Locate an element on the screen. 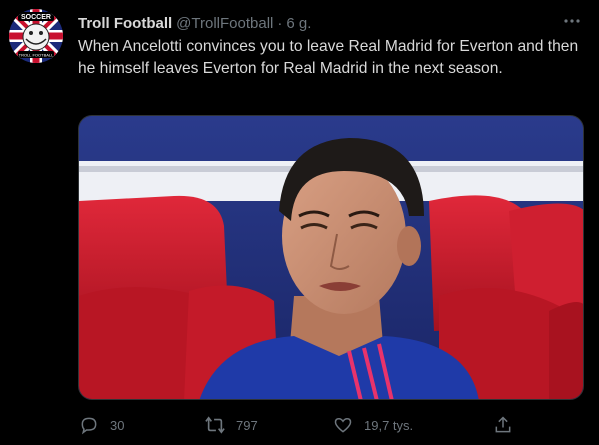  like-button: 19,7 tys. is located at coordinates (372, 425).